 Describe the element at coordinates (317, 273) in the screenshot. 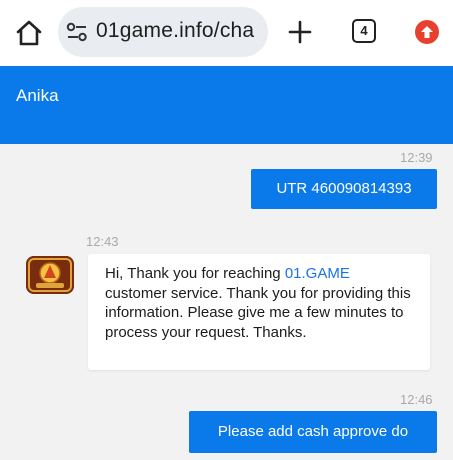

I see `brand-link: 01.GAME` at that location.